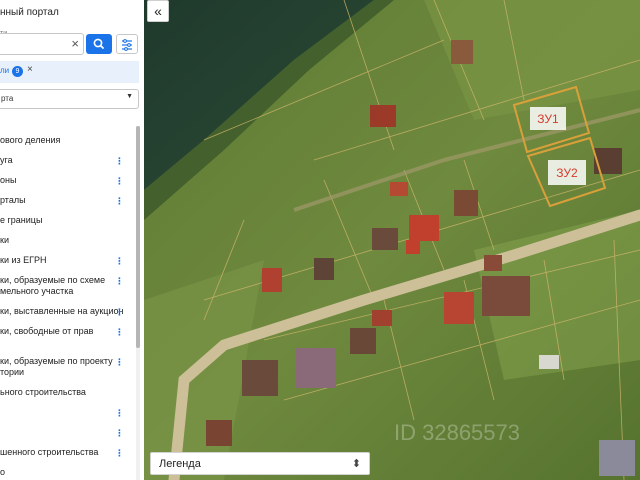 The width and height of the screenshot is (640, 480). What do you see at coordinates (42, 44) in the screenshot?
I see `search-input: ×` at bounding box center [42, 44].